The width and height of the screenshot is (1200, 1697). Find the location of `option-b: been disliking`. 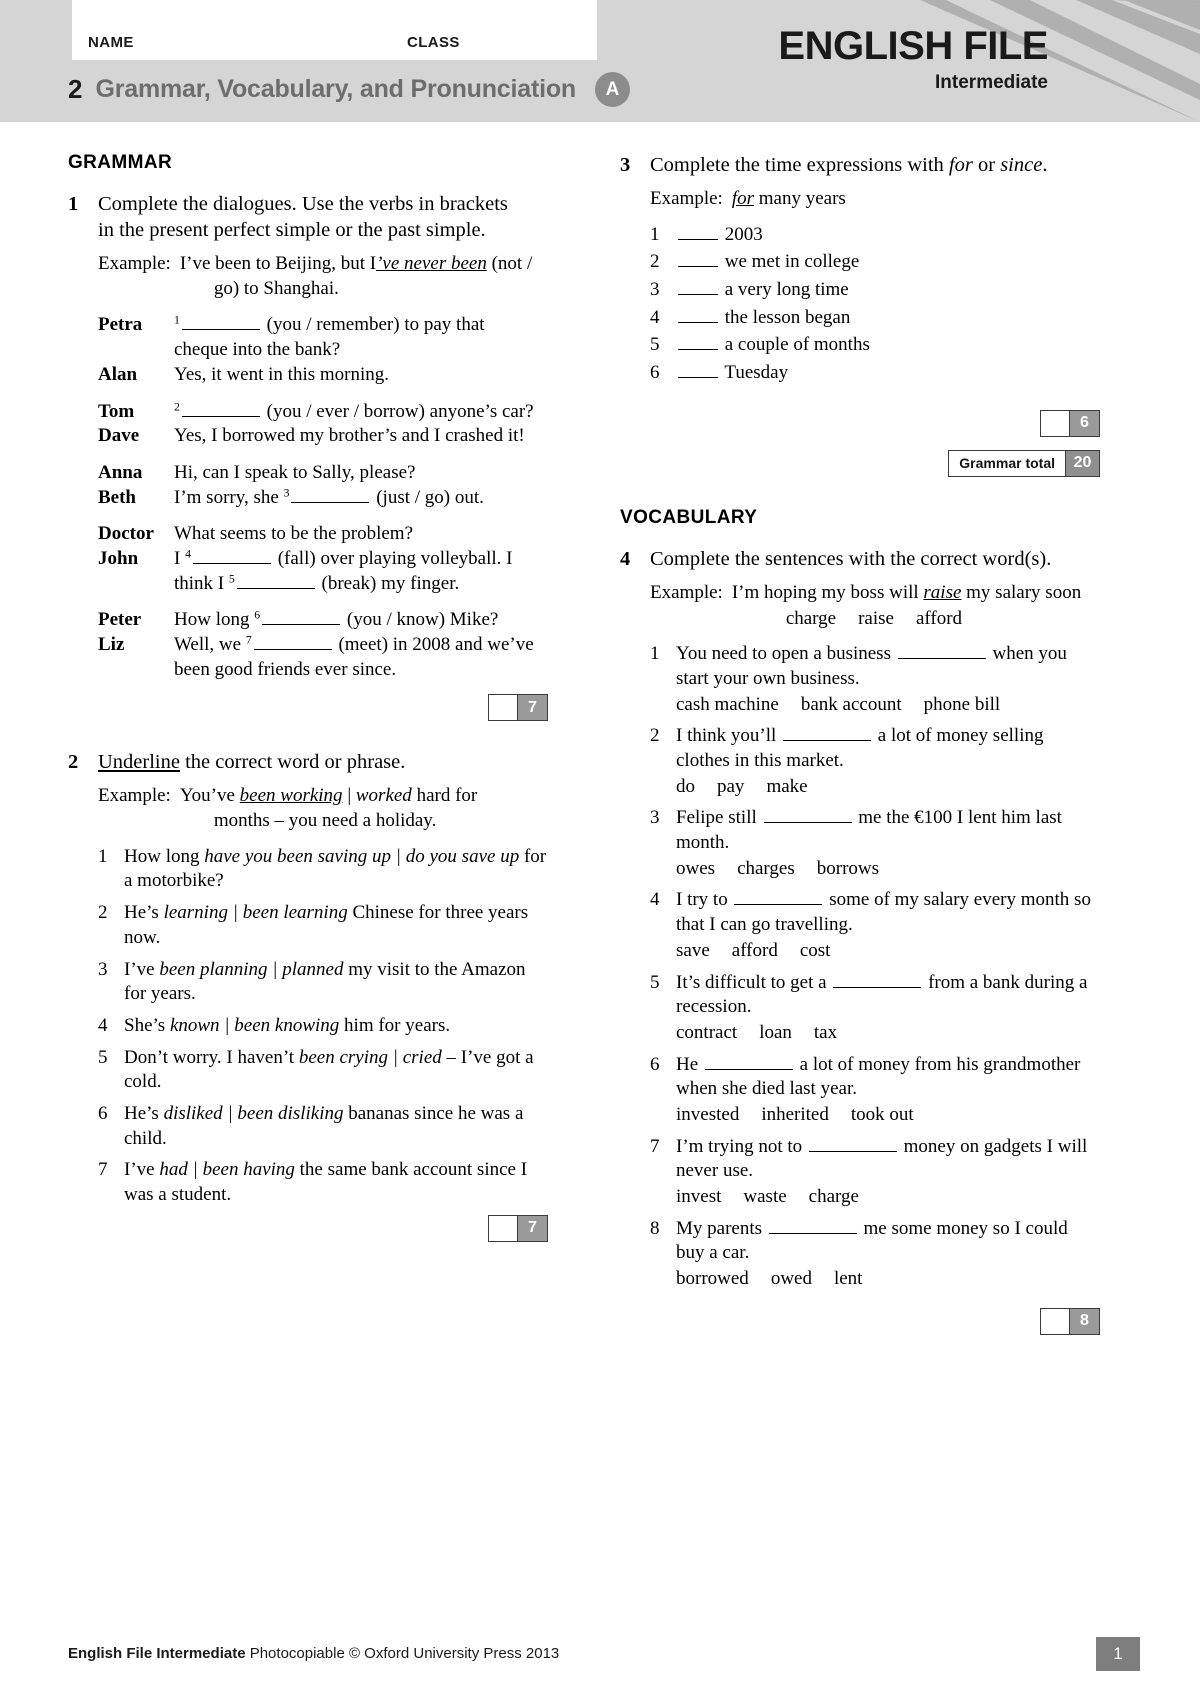

option-b: been disliking is located at coordinates (290, 1113).